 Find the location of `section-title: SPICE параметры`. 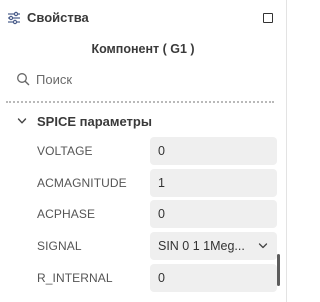

section-title: SPICE параметры is located at coordinates (94, 121).